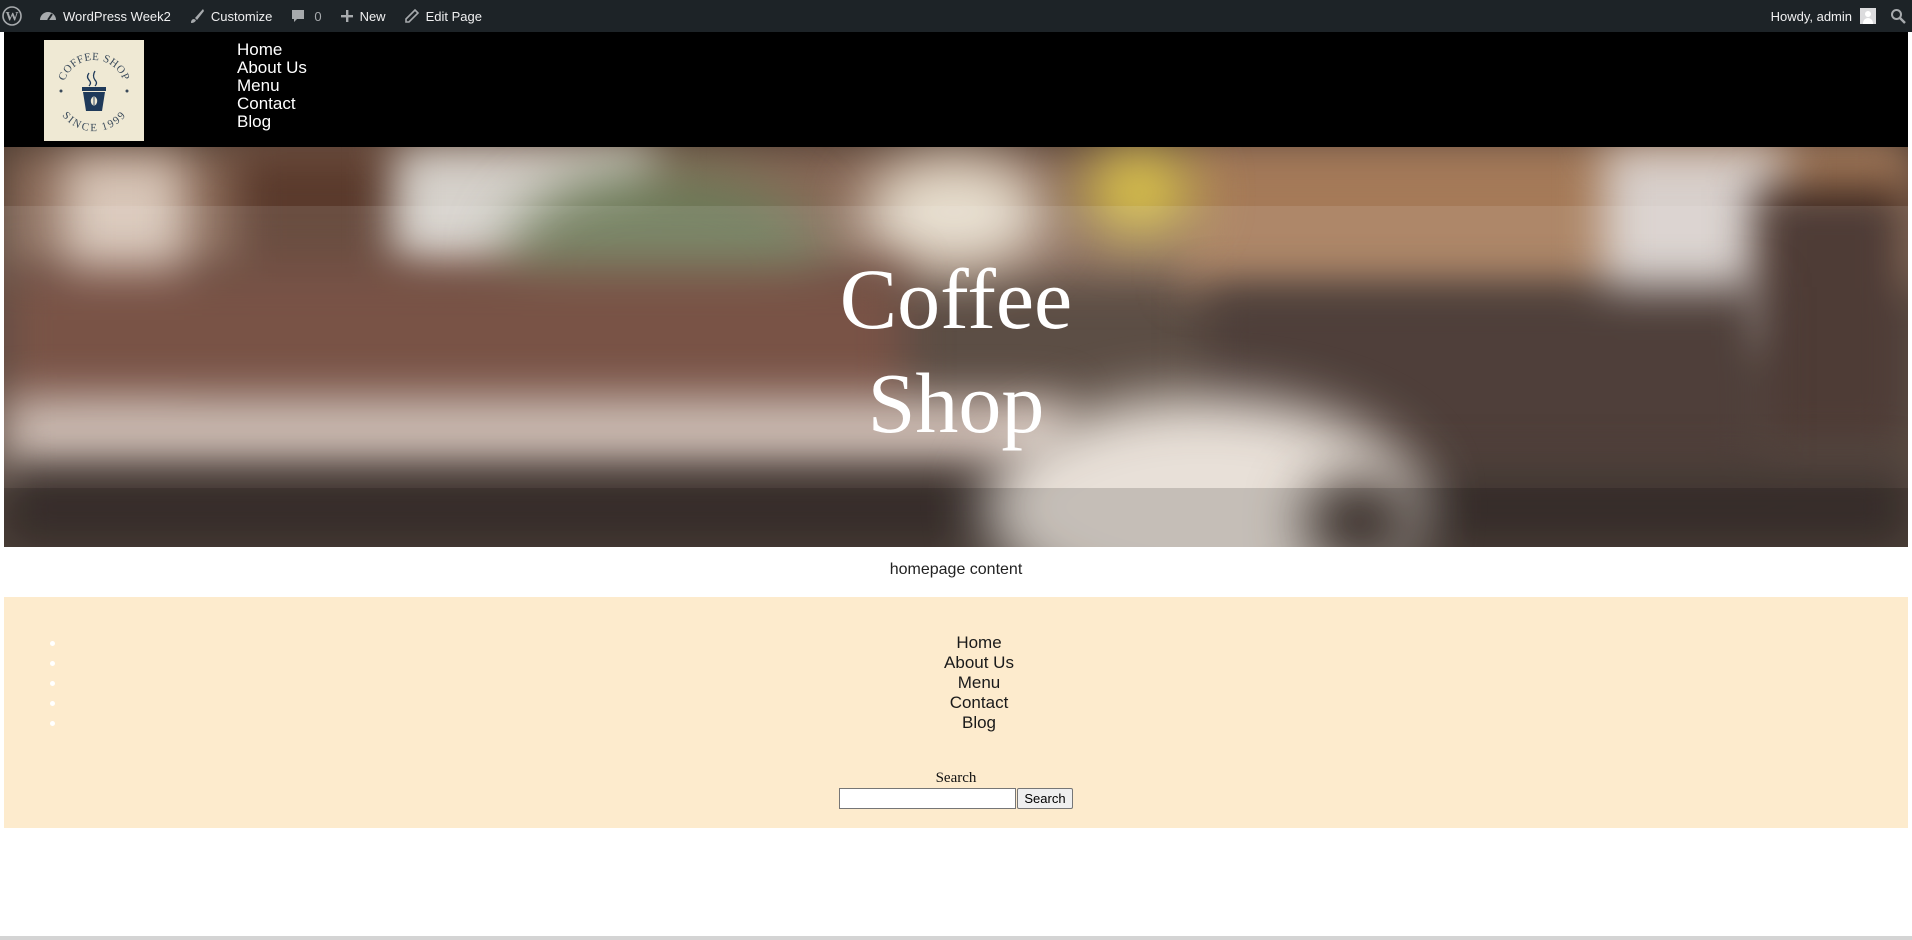 The image size is (1912, 940). I want to click on comments-link: 0, so click(305, 16).